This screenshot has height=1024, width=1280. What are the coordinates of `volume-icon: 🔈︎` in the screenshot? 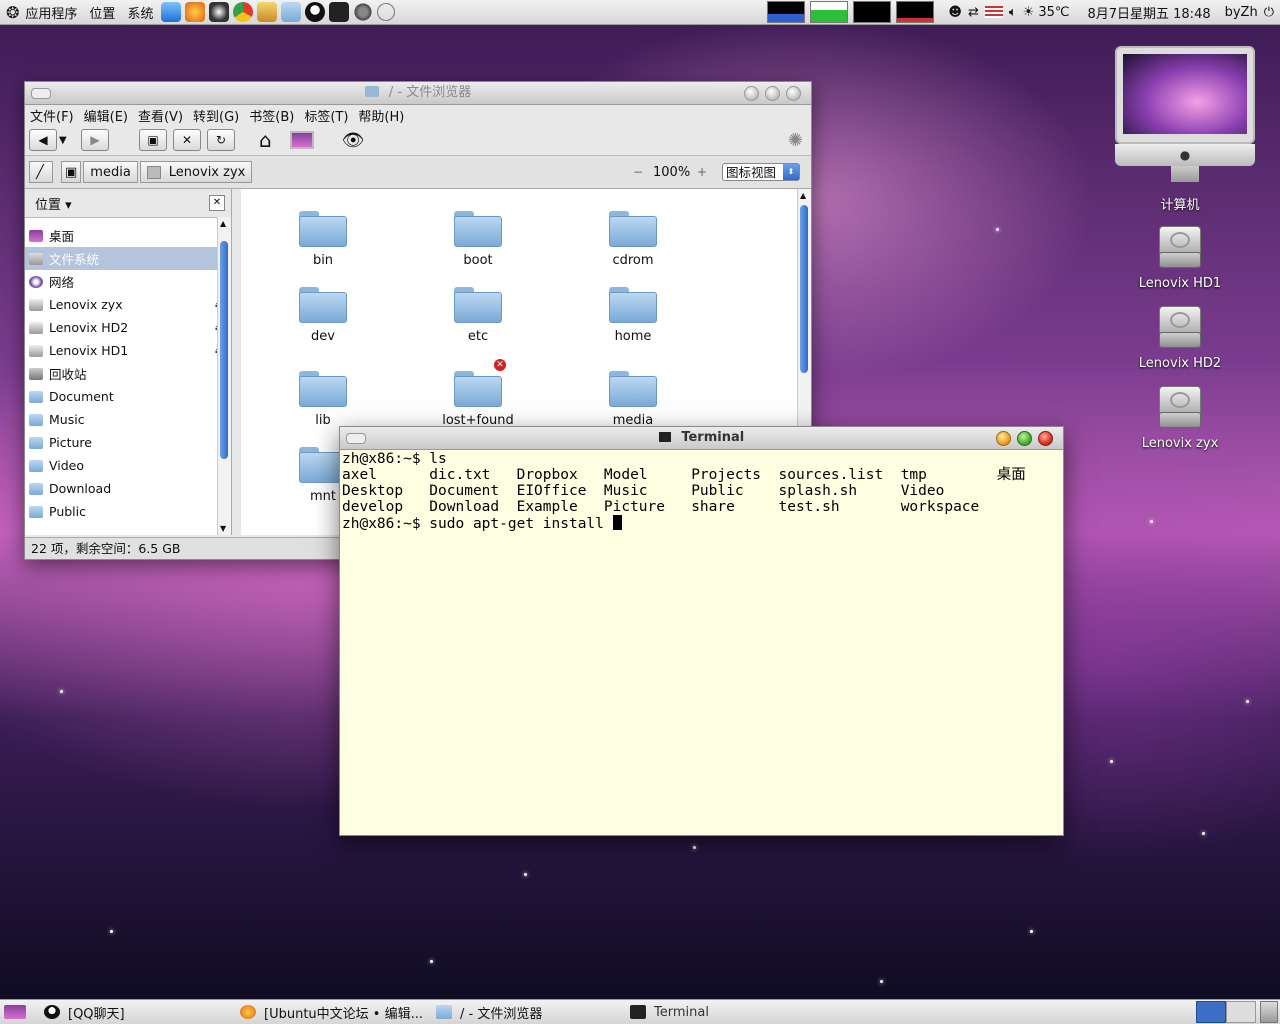 It's located at (1013, 12).